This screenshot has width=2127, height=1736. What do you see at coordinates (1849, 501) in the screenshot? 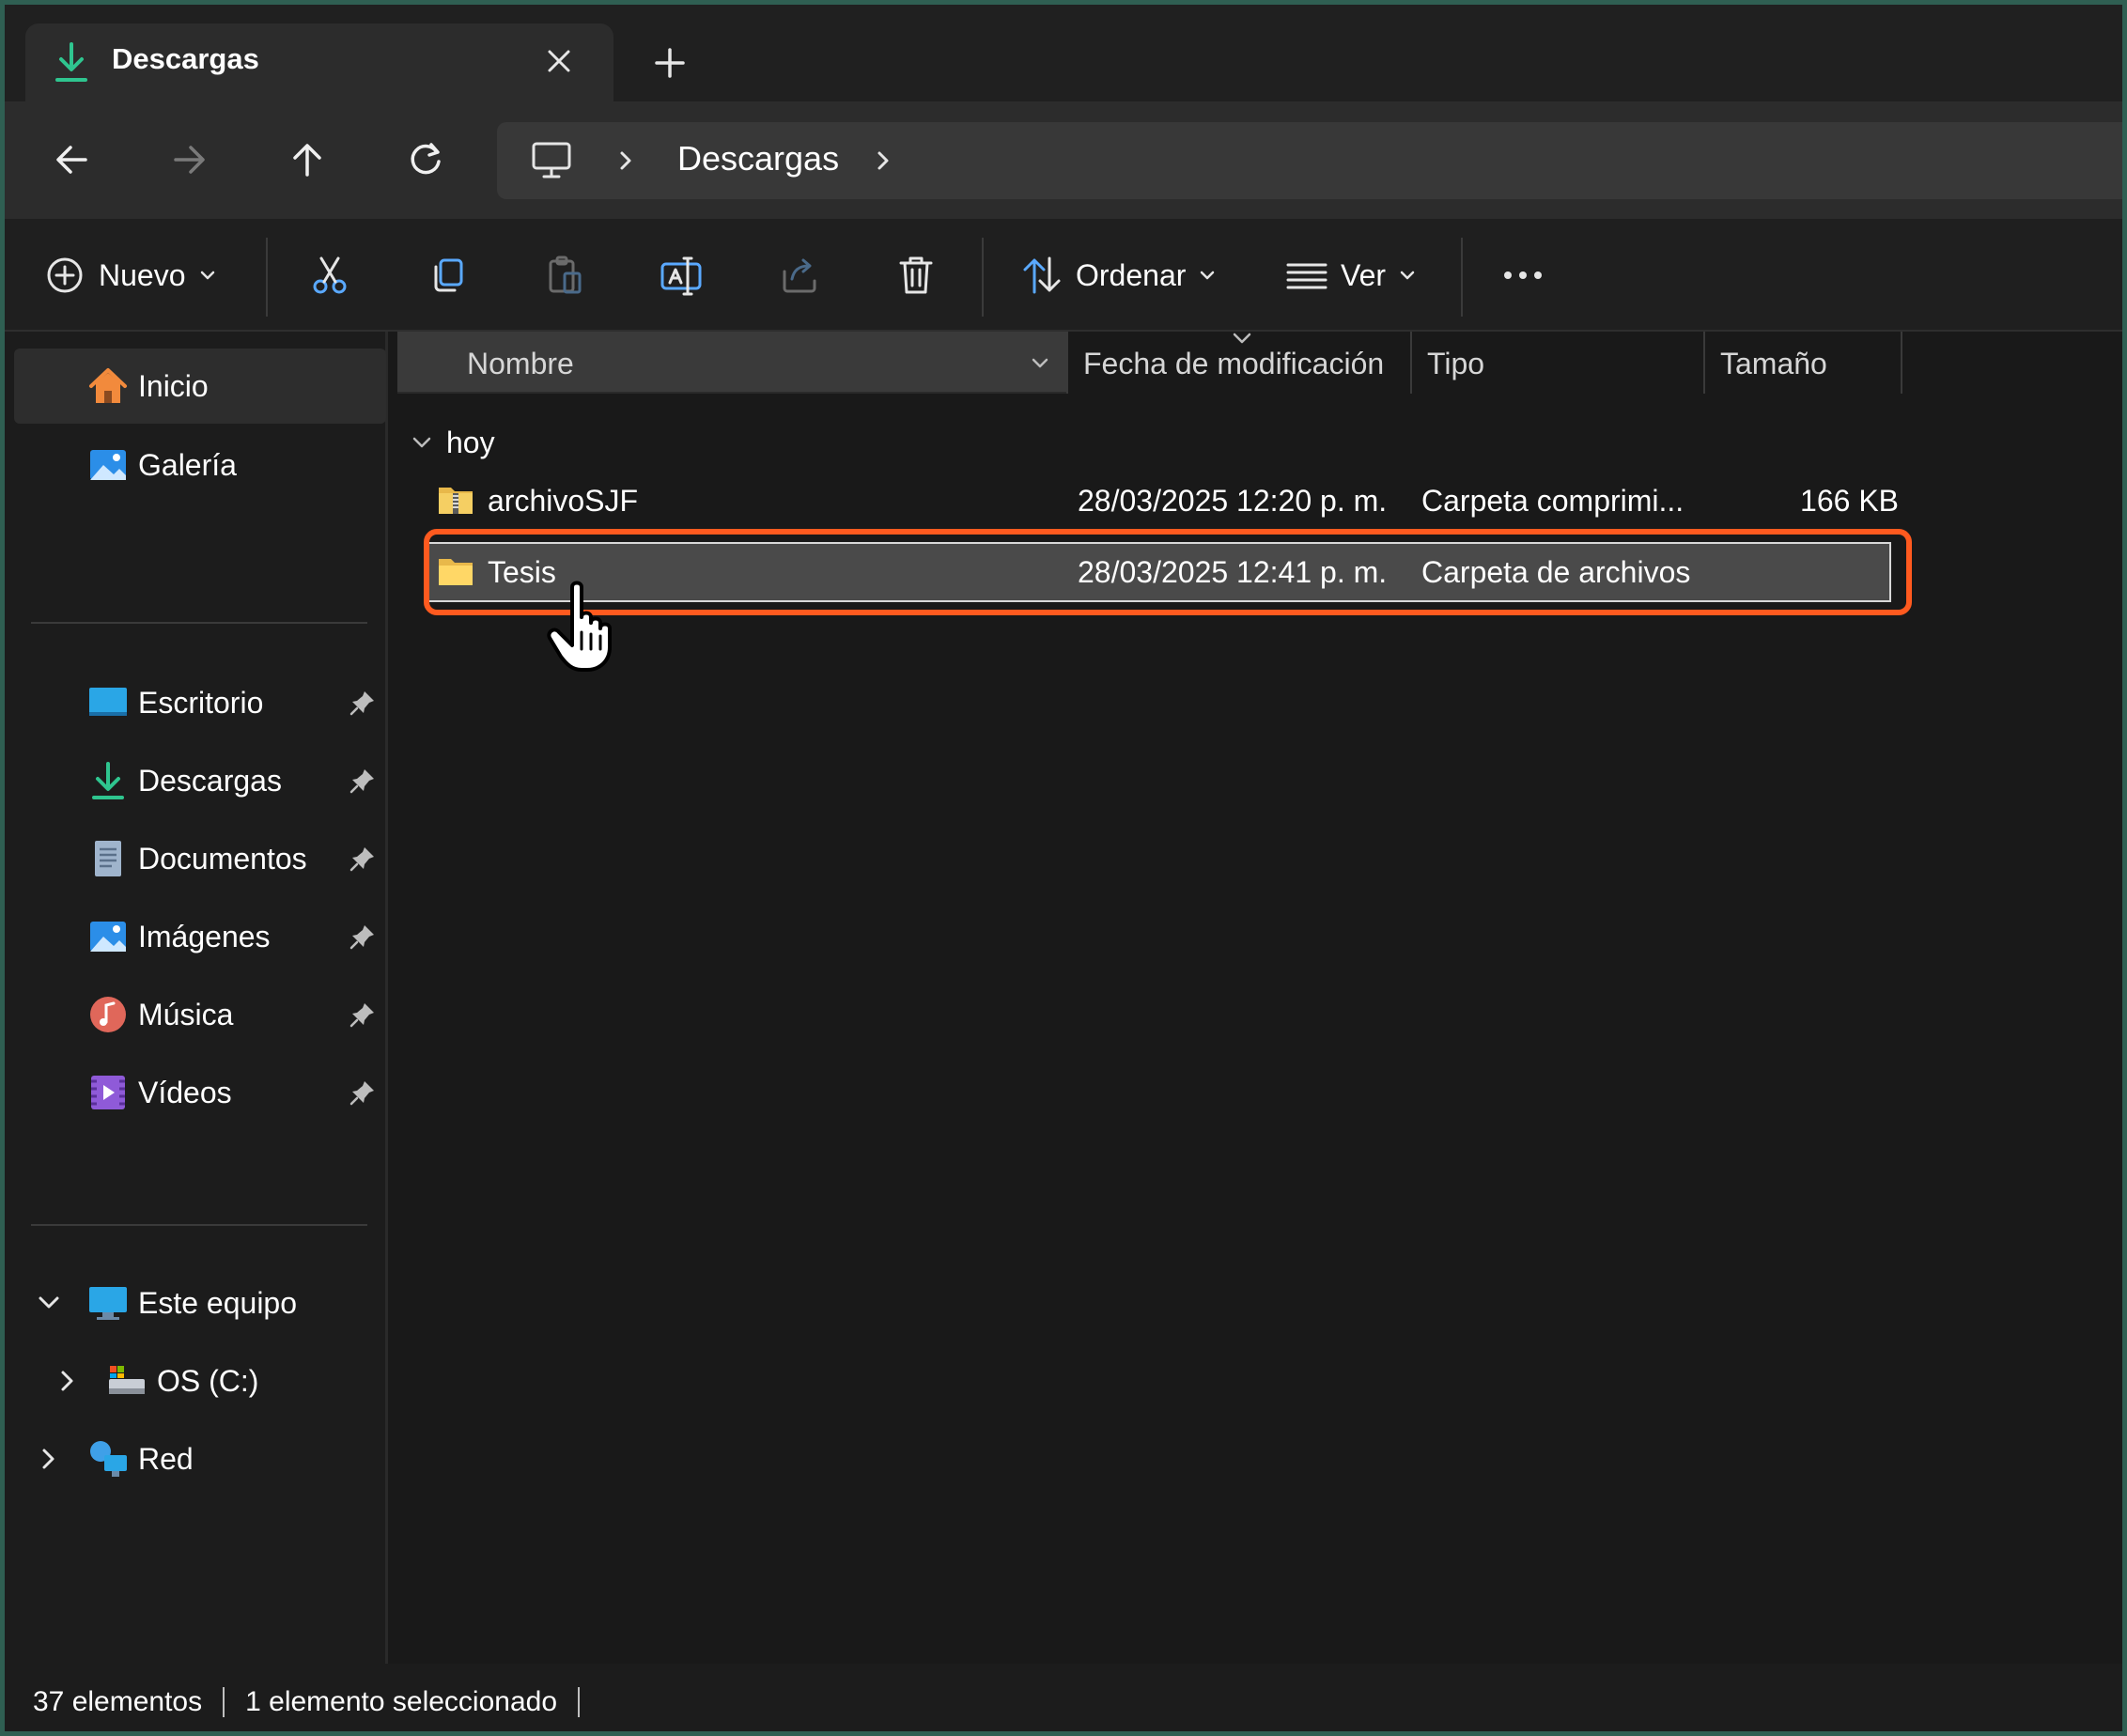
I see `file-size: 166 KB` at bounding box center [1849, 501].